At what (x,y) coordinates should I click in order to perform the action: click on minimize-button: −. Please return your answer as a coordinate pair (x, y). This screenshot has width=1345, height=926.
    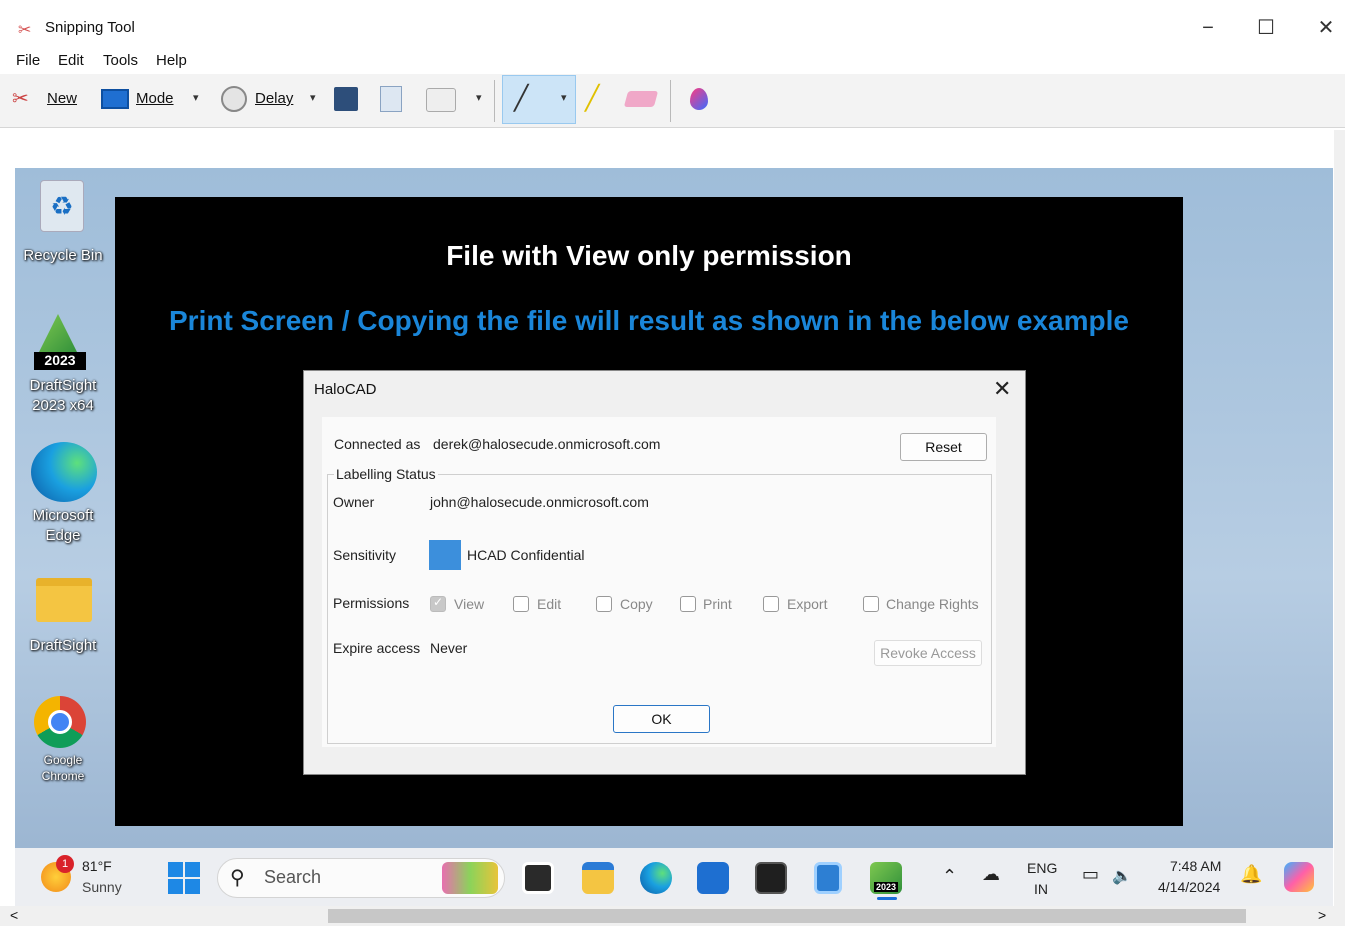
    Looking at the image, I should click on (1208, 28).